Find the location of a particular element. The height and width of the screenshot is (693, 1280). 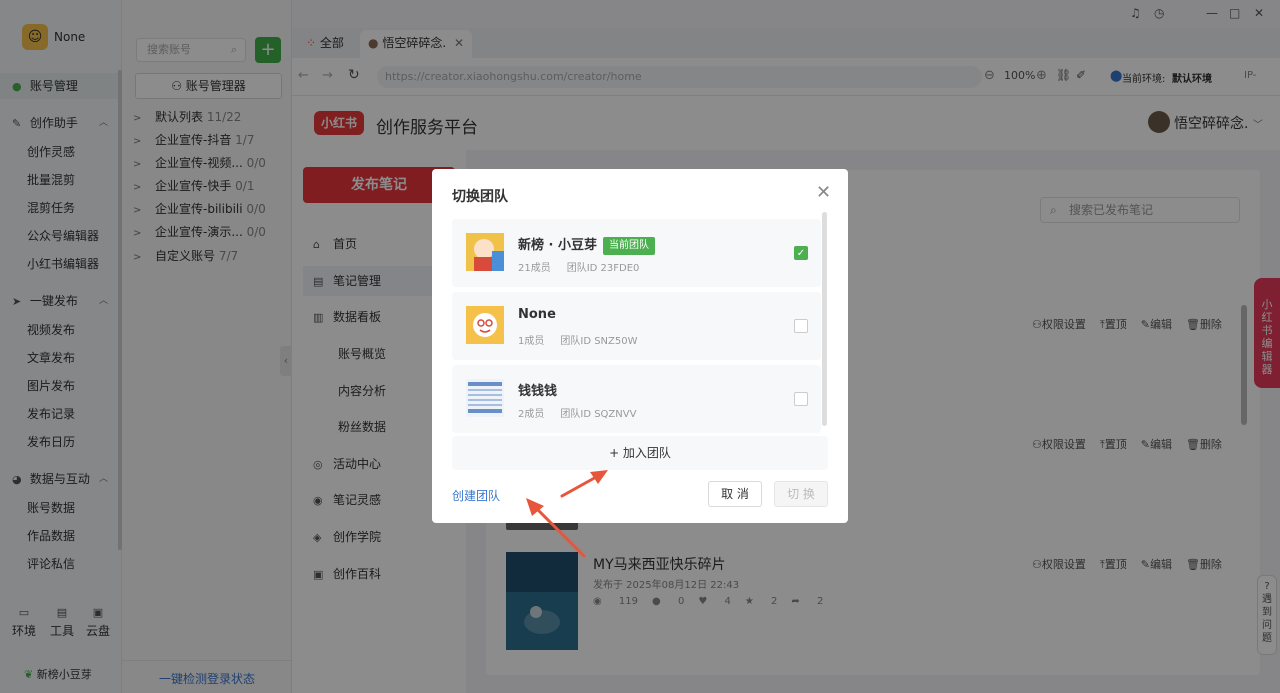

team-meta: 1成员 团队ID SNZ50W is located at coordinates (586, 339).